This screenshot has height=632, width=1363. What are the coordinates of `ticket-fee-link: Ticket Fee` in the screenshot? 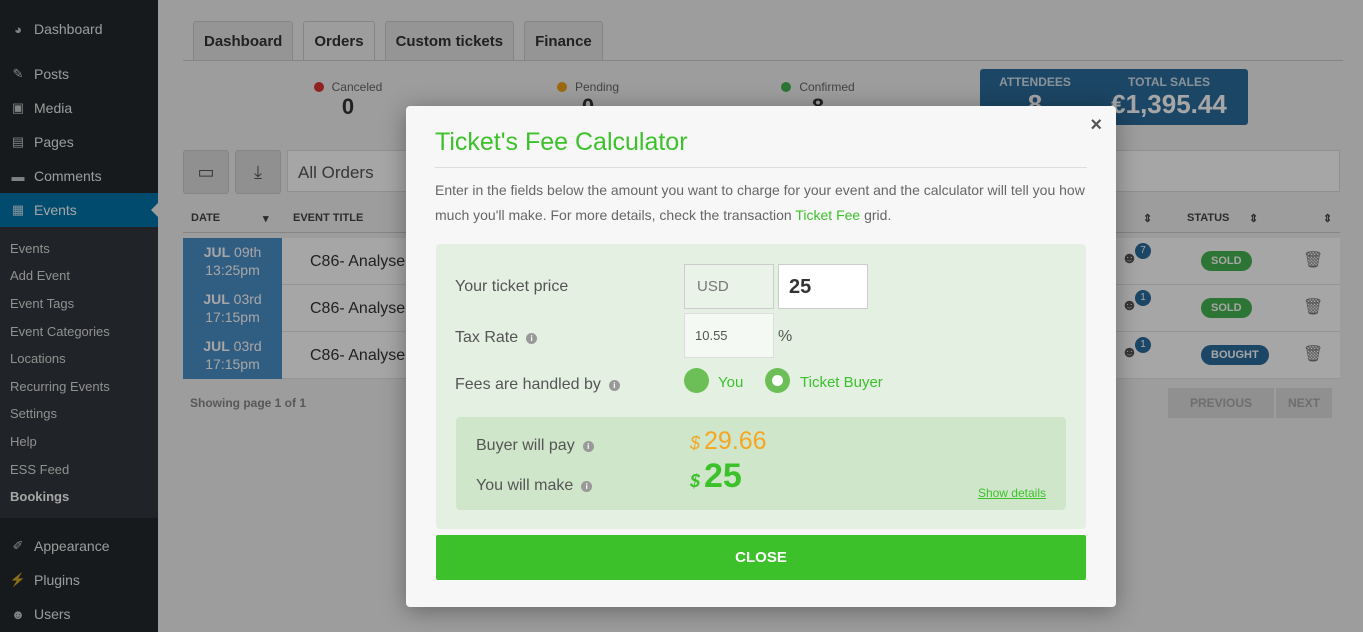 It's located at (827, 215).